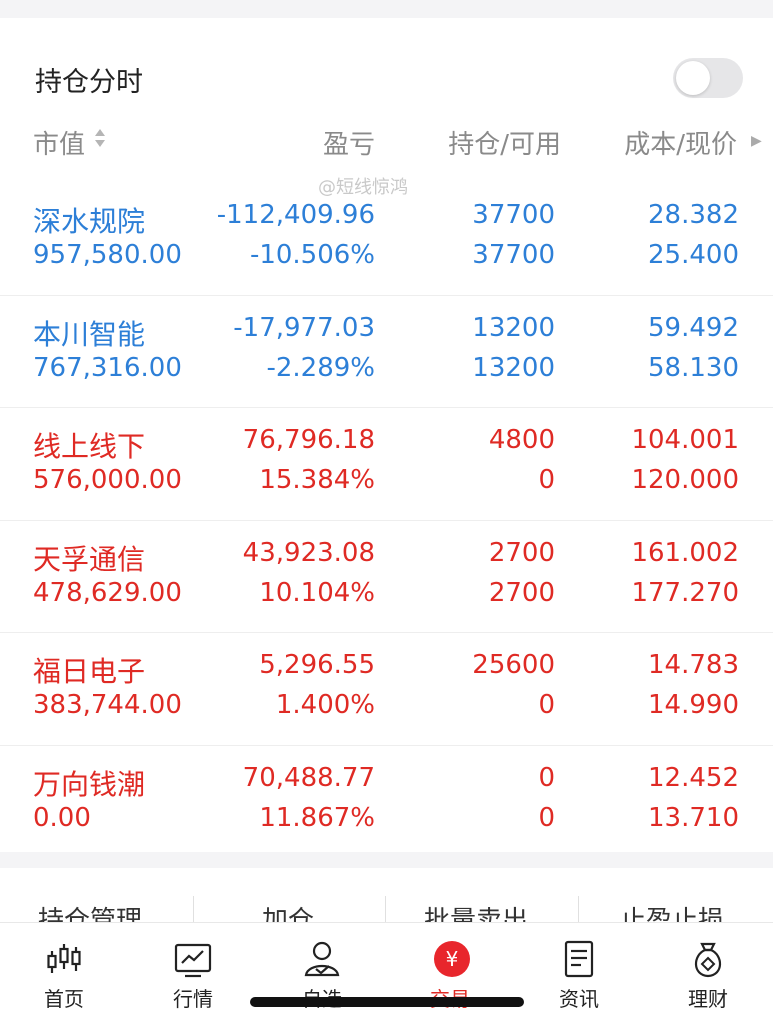  What do you see at coordinates (521, 440) in the screenshot?
I see `position-qty: 4800` at bounding box center [521, 440].